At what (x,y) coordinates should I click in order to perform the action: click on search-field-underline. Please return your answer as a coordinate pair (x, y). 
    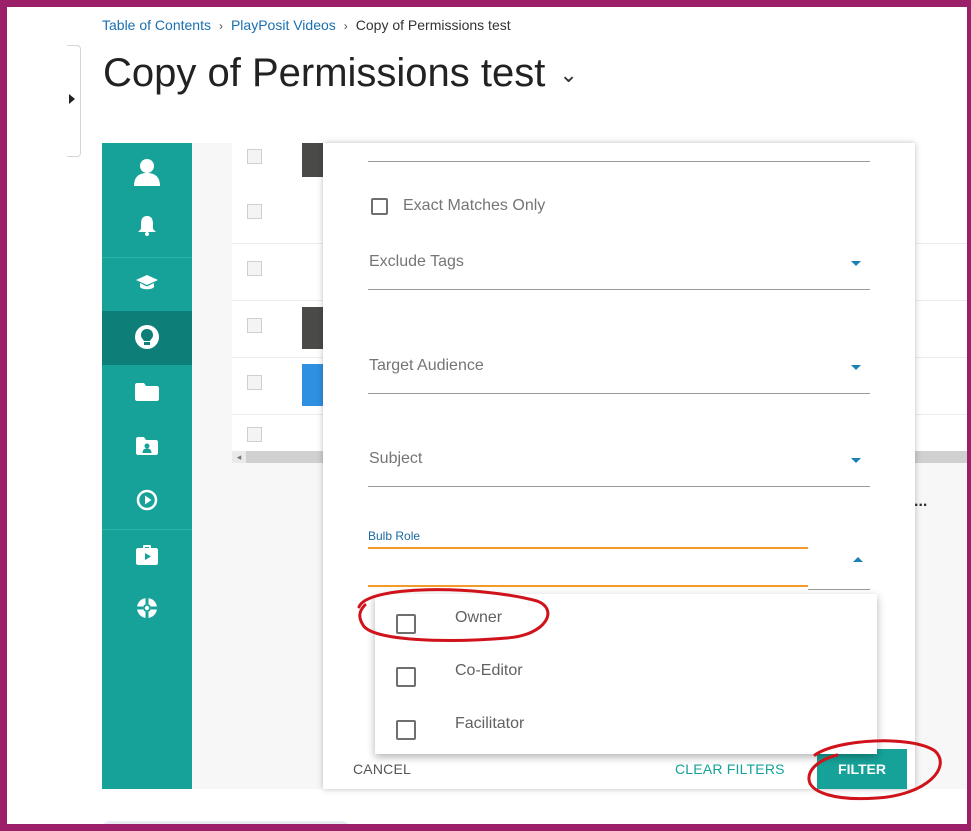
    Looking at the image, I should click on (619, 161).